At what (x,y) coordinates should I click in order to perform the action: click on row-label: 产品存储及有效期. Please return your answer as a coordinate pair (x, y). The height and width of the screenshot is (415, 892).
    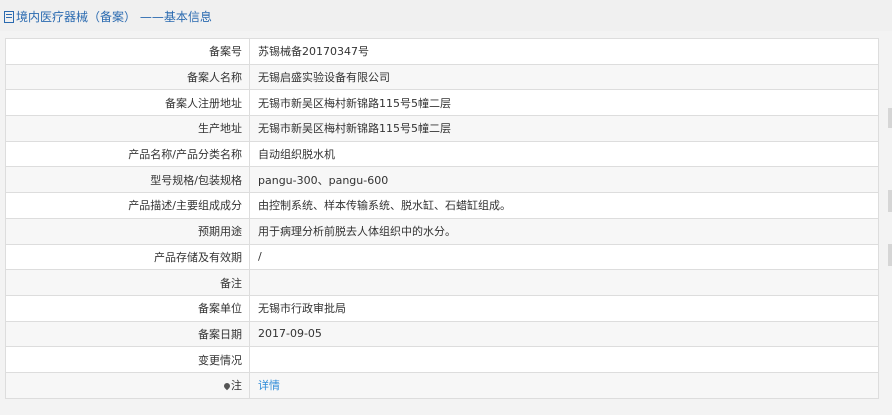
    Looking at the image, I should click on (127, 257).